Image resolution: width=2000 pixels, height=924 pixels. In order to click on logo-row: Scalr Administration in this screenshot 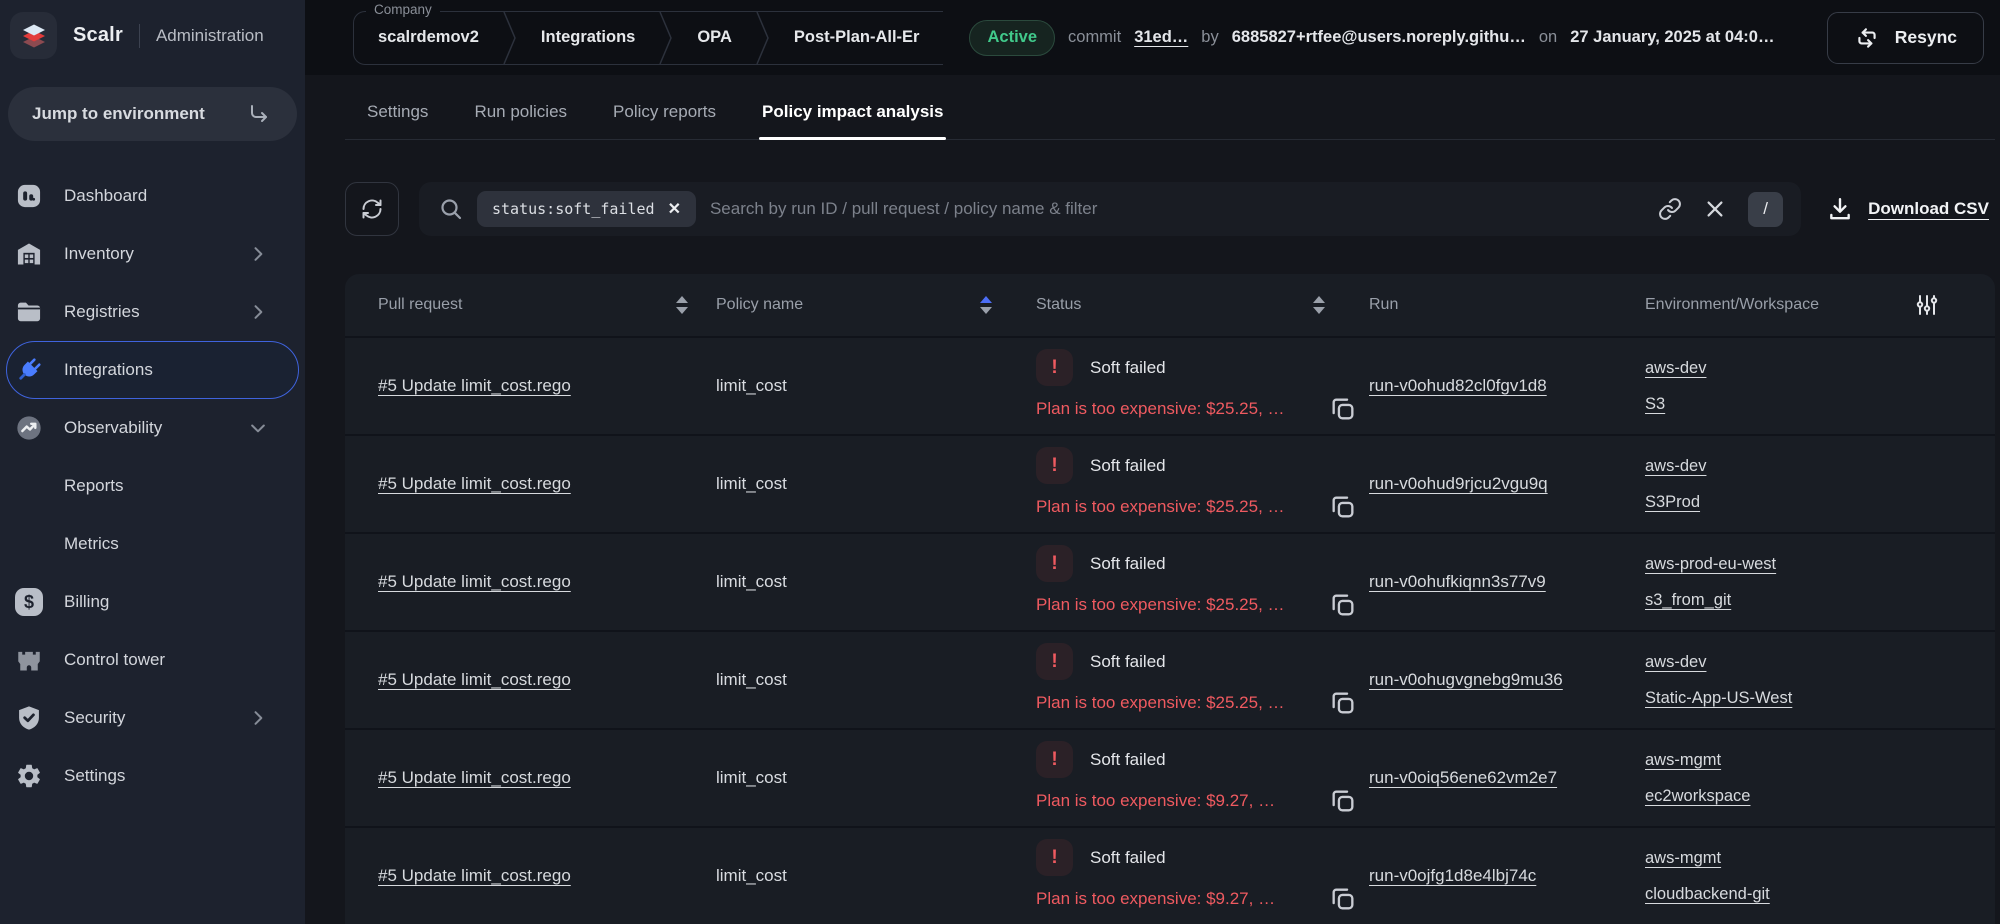, I will do `click(152, 29)`.